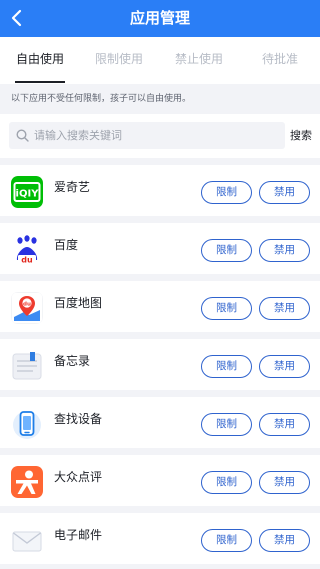  What do you see at coordinates (156, 135) in the screenshot?
I see `search-input` at bounding box center [156, 135].